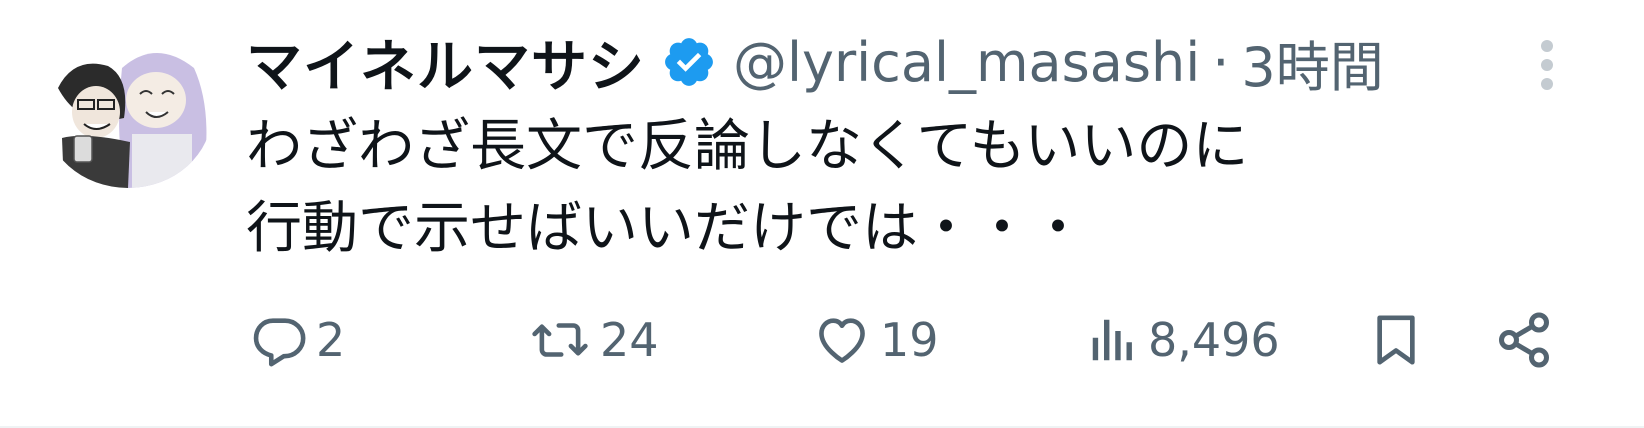 The image size is (1644, 428). I want to click on like-count: 19, so click(909, 340).